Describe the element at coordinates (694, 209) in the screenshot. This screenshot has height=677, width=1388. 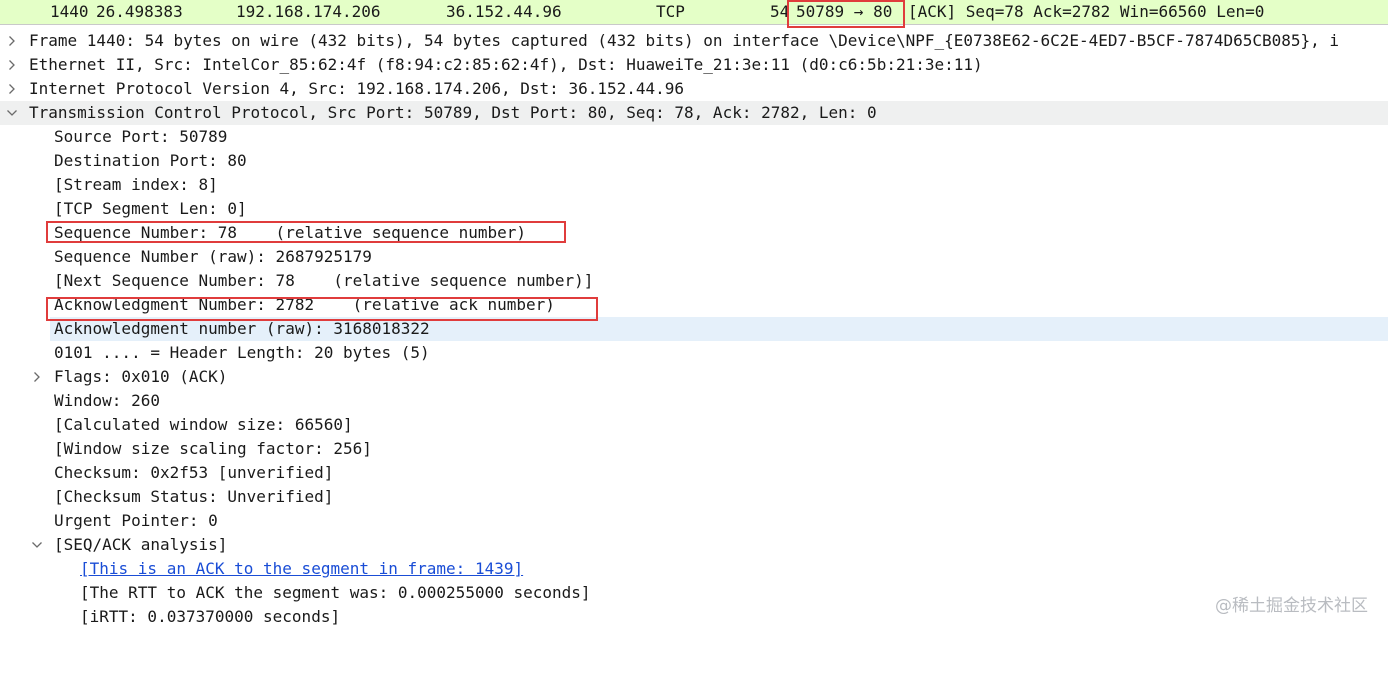
I see `tcp-field-segment-len: [TCP Segment Len: 0]` at that location.